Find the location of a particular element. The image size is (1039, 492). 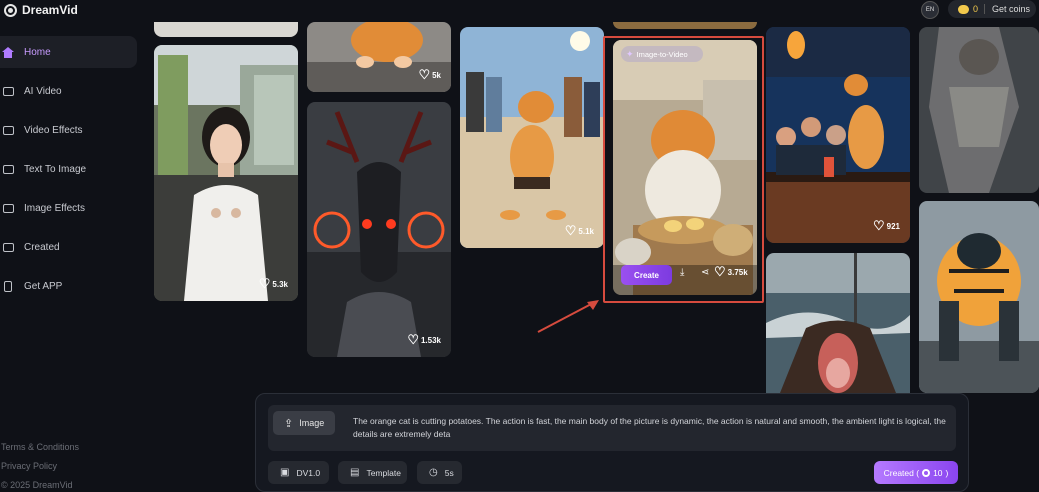

feed-card: ♡ 5k is located at coordinates (379, 57).